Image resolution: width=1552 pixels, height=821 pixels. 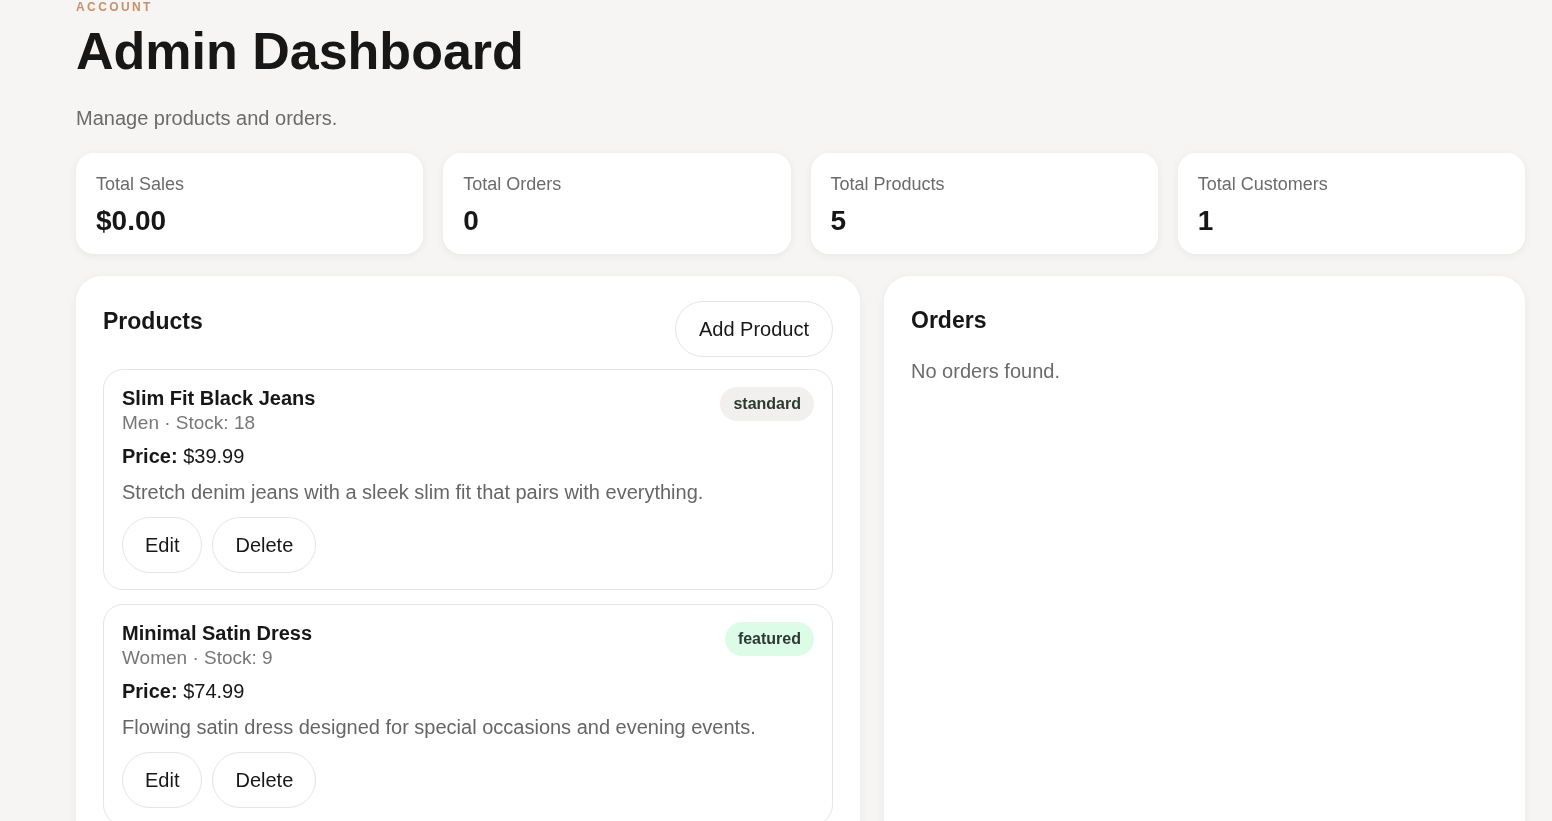 I want to click on stat-label: Total Sales, so click(x=140, y=184).